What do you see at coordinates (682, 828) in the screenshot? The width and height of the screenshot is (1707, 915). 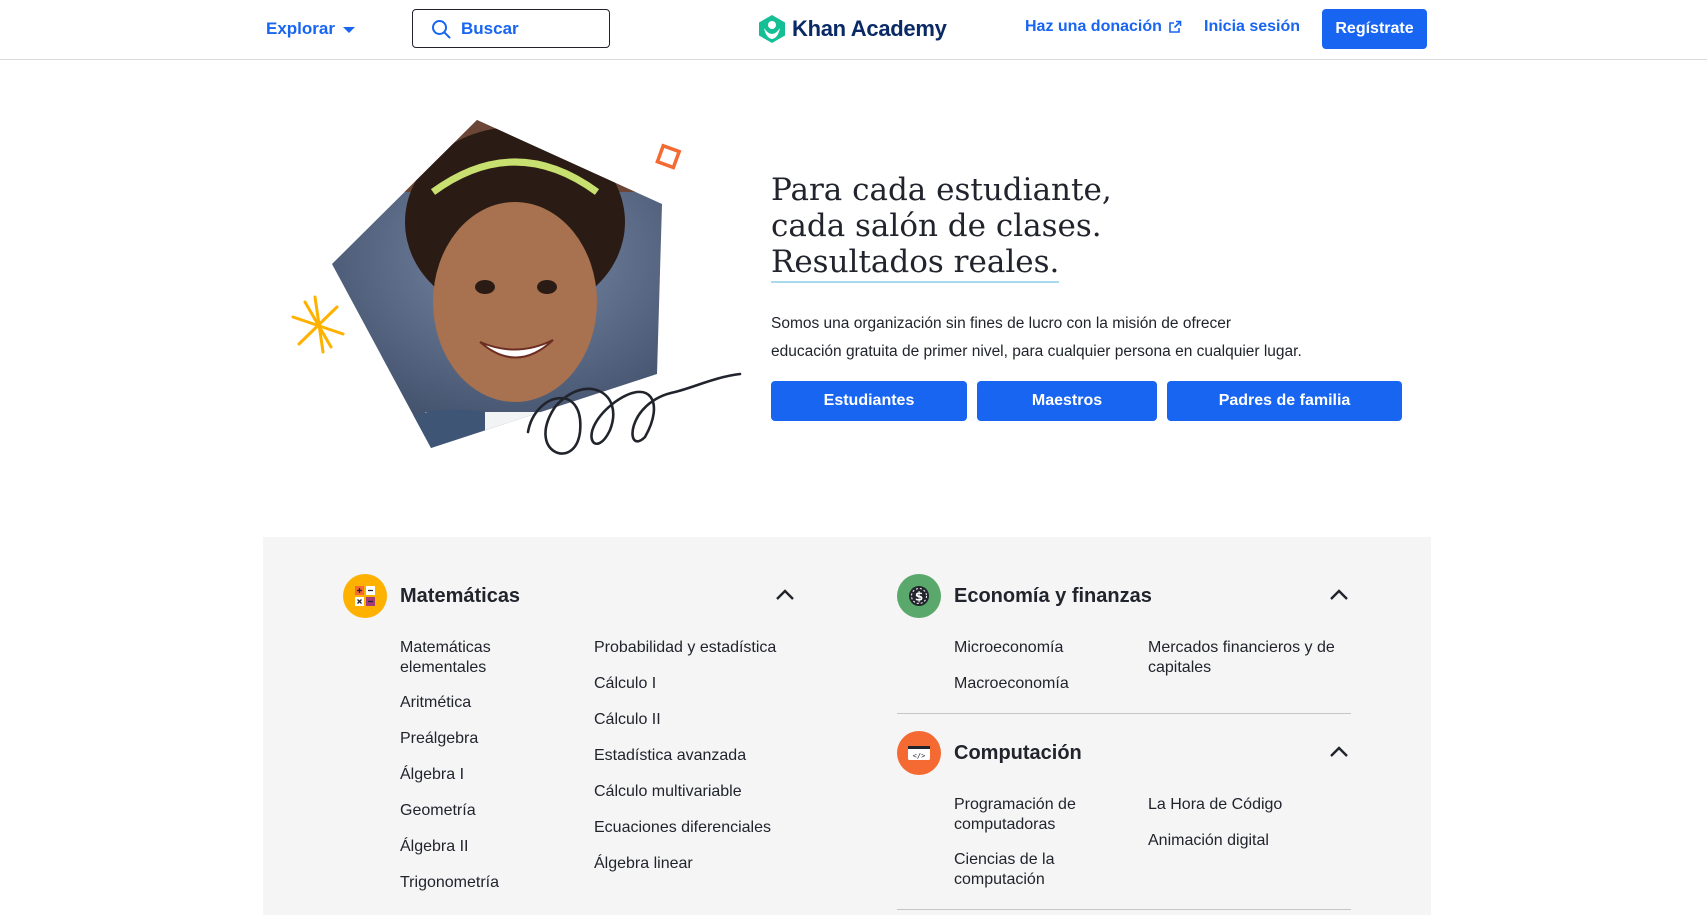 I see `math-link: Ecuaciones diferenciales` at bounding box center [682, 828].